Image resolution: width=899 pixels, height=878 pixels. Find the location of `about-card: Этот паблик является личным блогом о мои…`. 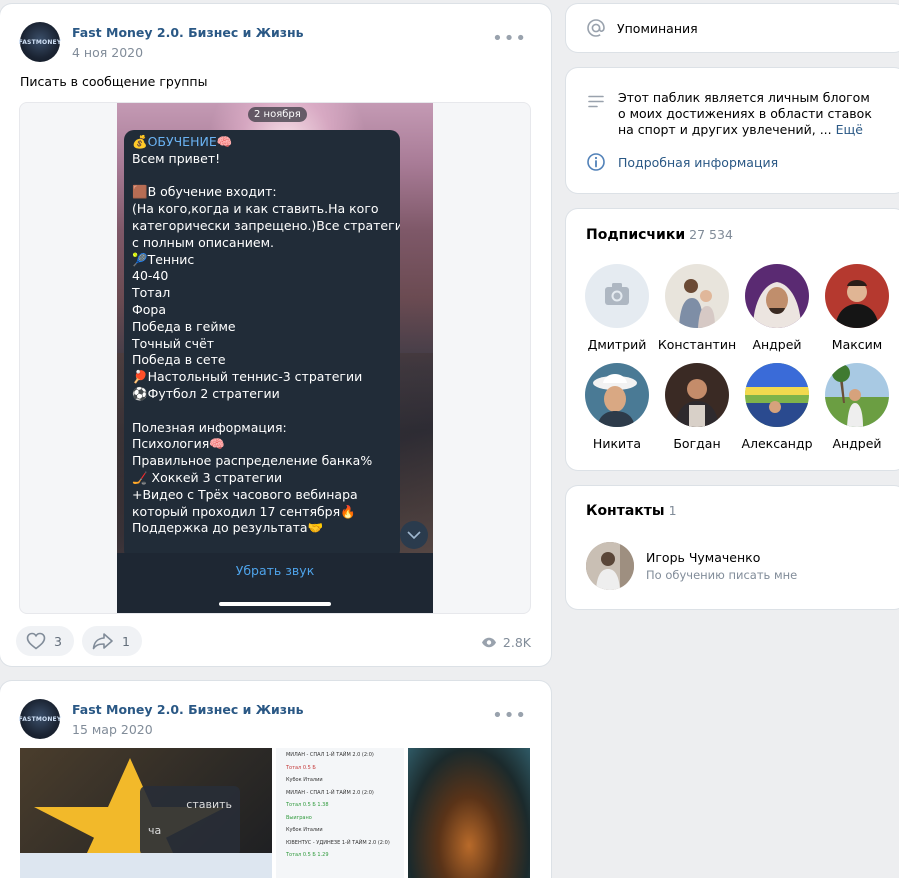

about-card: Этот паблик является личным блогом о мои… is located at coordinates (732, 130).